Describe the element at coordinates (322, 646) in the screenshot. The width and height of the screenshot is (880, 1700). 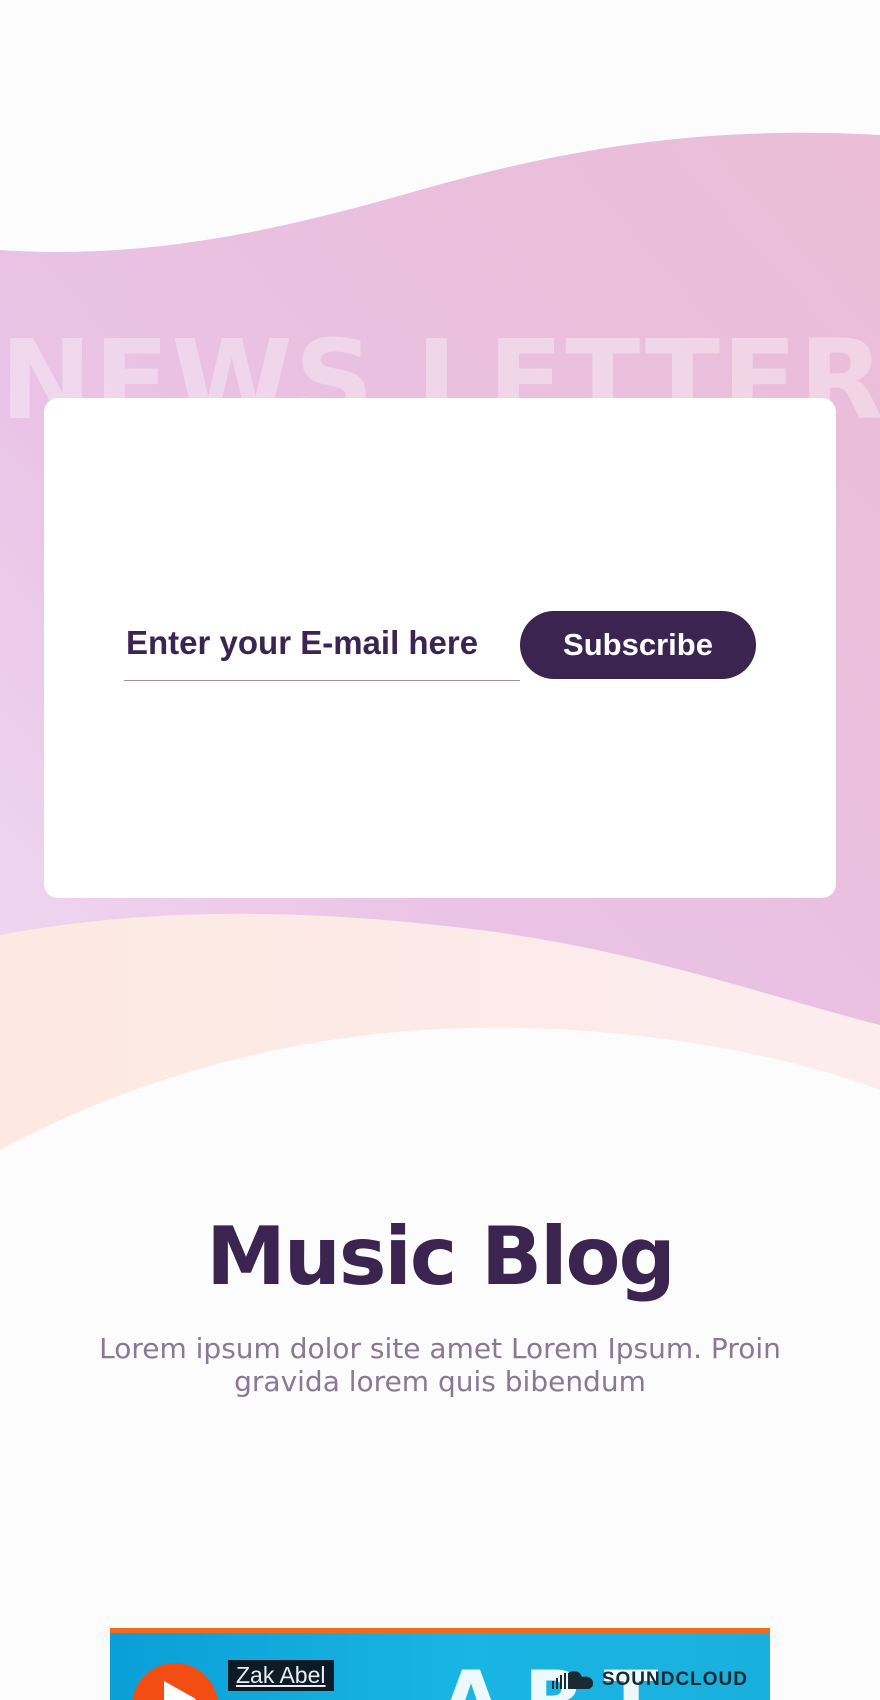
I see `email-input` at that location.